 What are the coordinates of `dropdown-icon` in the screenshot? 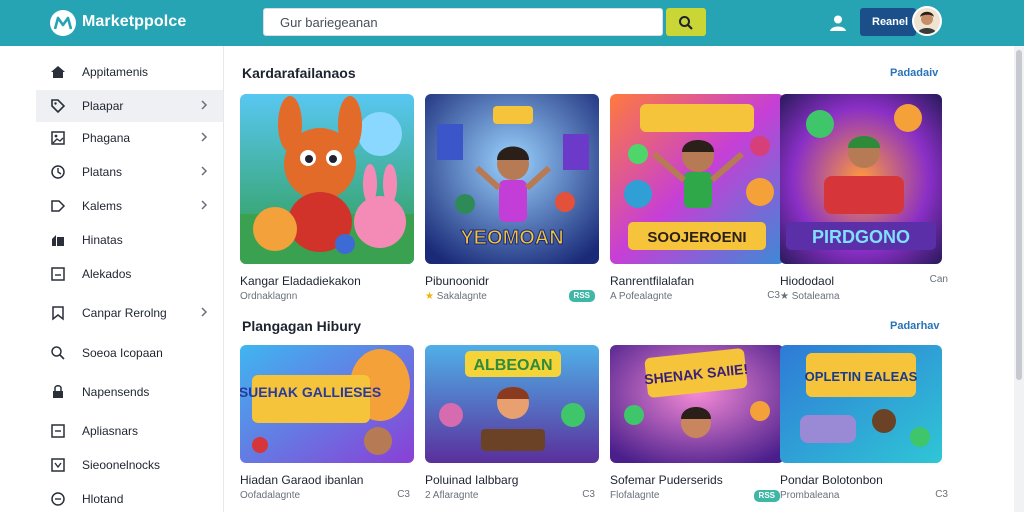 It's located at (58, 465).